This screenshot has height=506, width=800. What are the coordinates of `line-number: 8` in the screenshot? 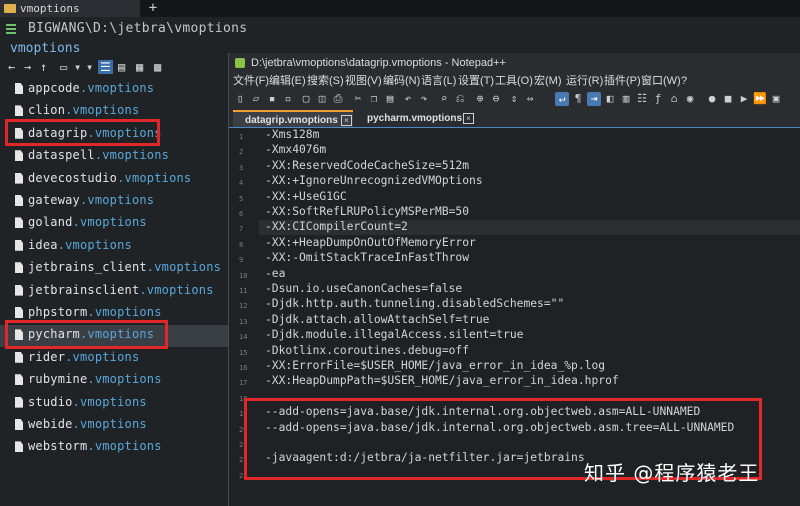 It's located at (241, 244).